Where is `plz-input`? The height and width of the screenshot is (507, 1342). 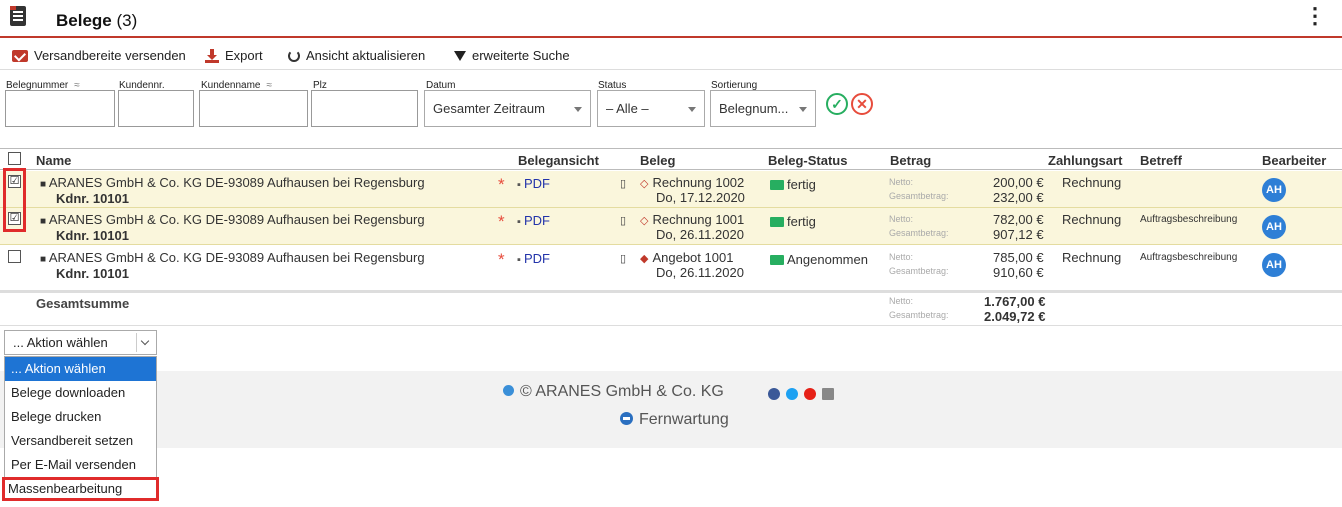 plz-input is located at coordinates (364, 108).